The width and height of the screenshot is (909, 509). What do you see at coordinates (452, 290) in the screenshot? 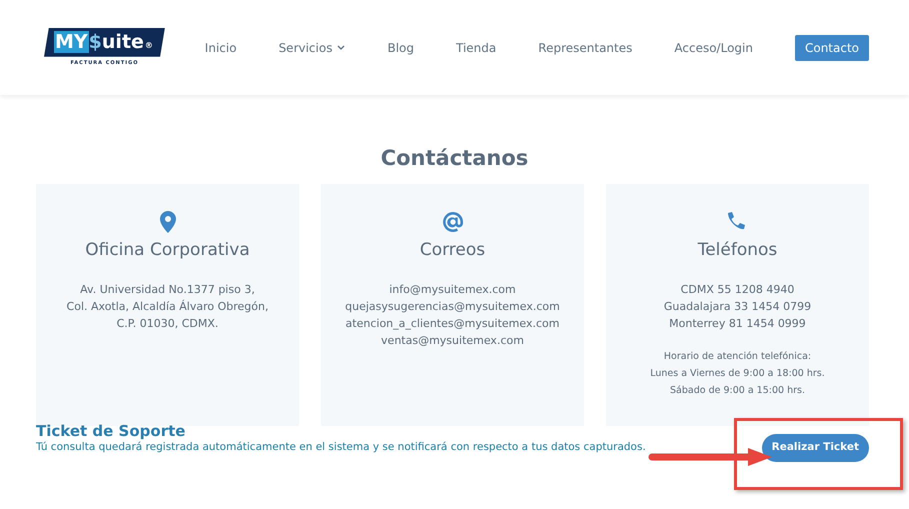
I see `card-text: info@mysuitemex.com` at bounding box center [452, 290].